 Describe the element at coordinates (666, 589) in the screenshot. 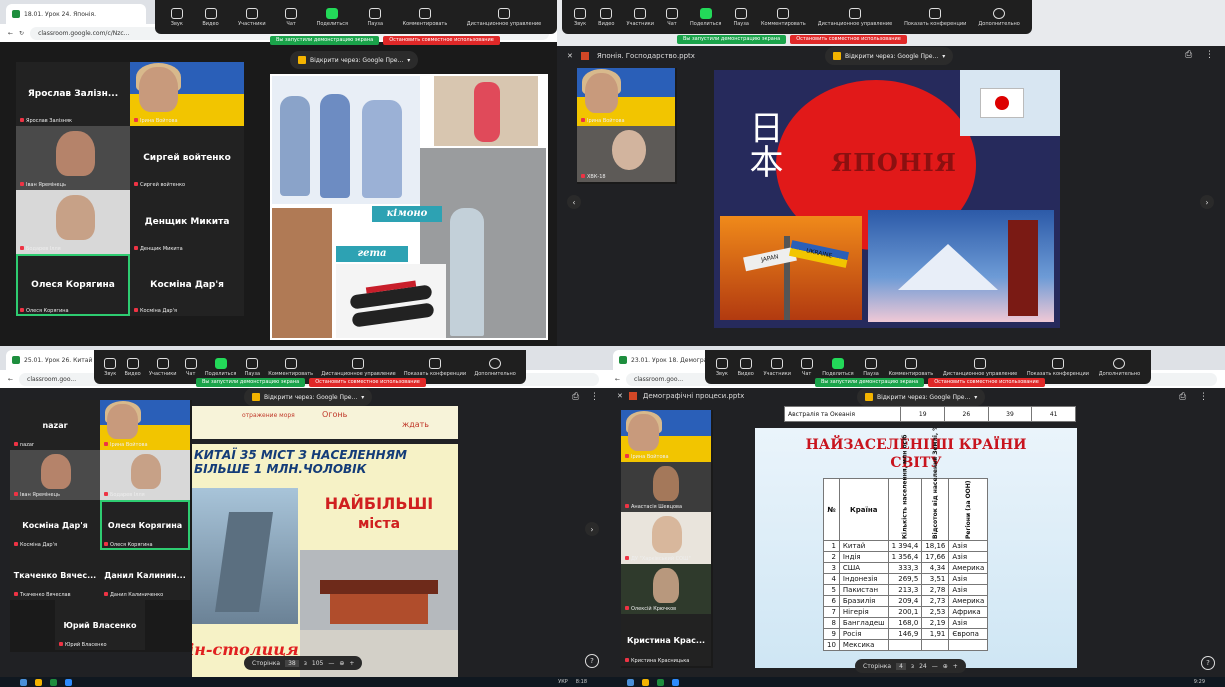

I see `participant-tile-video: Олексій Крючков` at that location.